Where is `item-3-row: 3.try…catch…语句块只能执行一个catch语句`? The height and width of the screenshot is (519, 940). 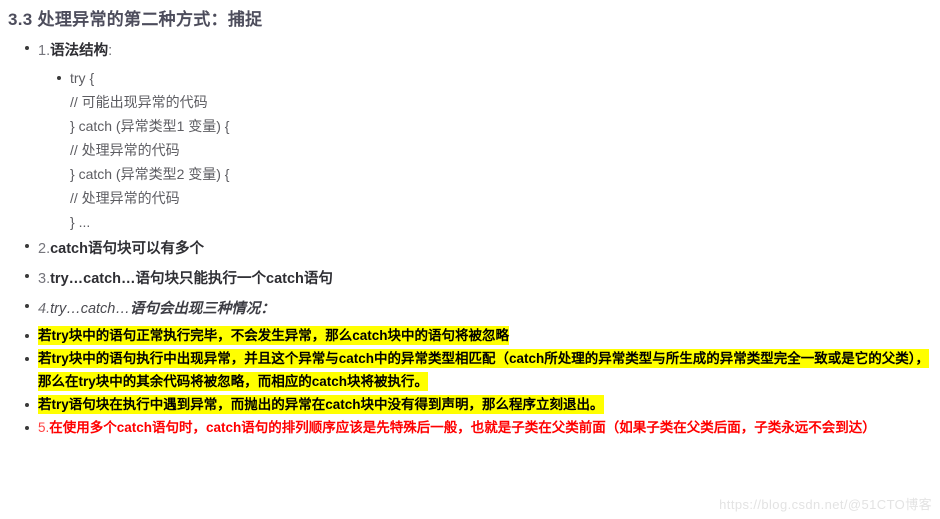
item-3-row: 3.try…catch…语句块只能执行一个catch语句 is located at coordinates (489, 279).